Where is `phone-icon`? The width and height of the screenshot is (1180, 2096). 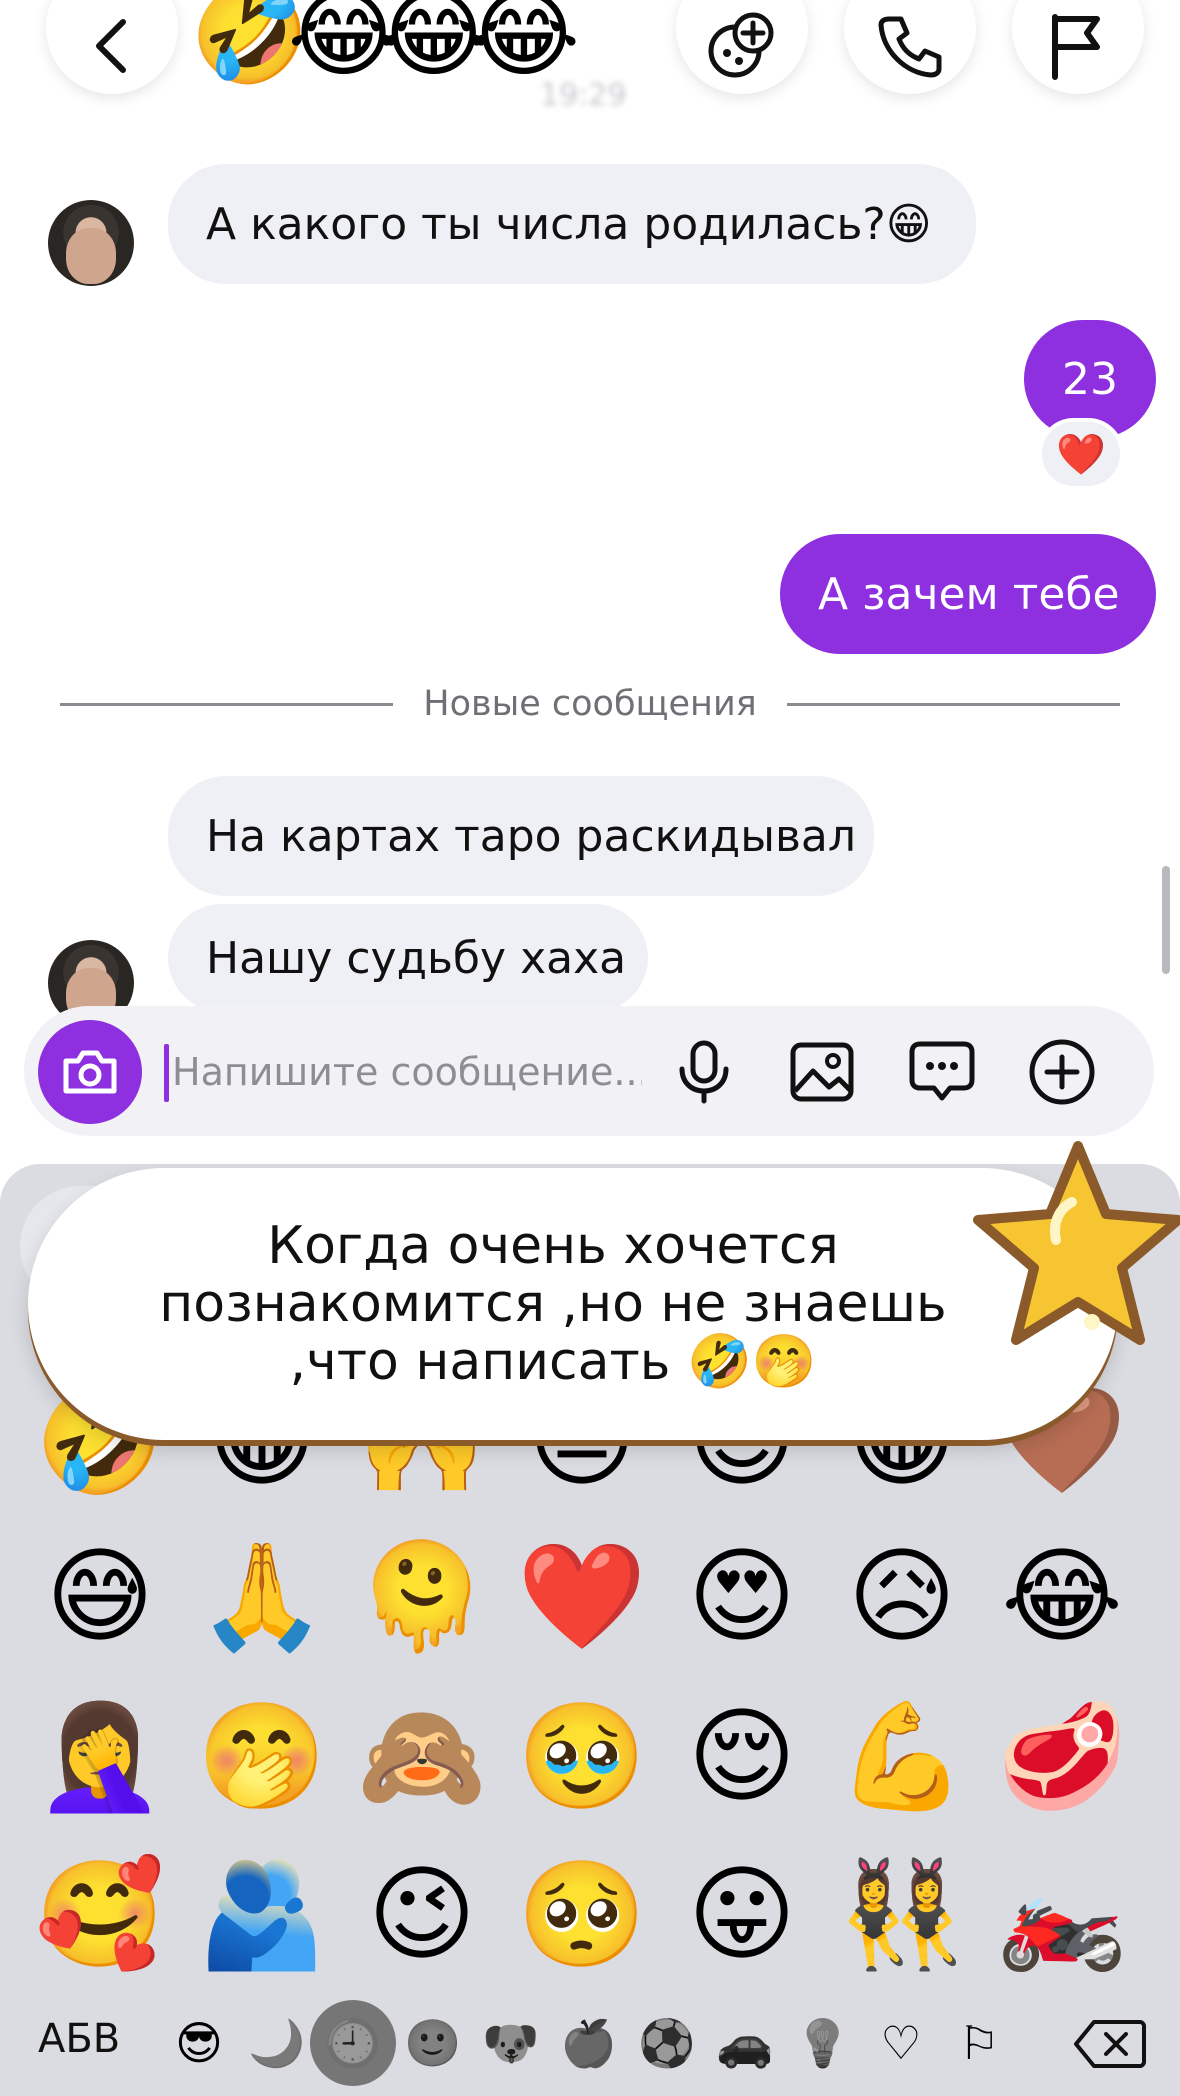
phone-icon is located at coordinates (910, 47).